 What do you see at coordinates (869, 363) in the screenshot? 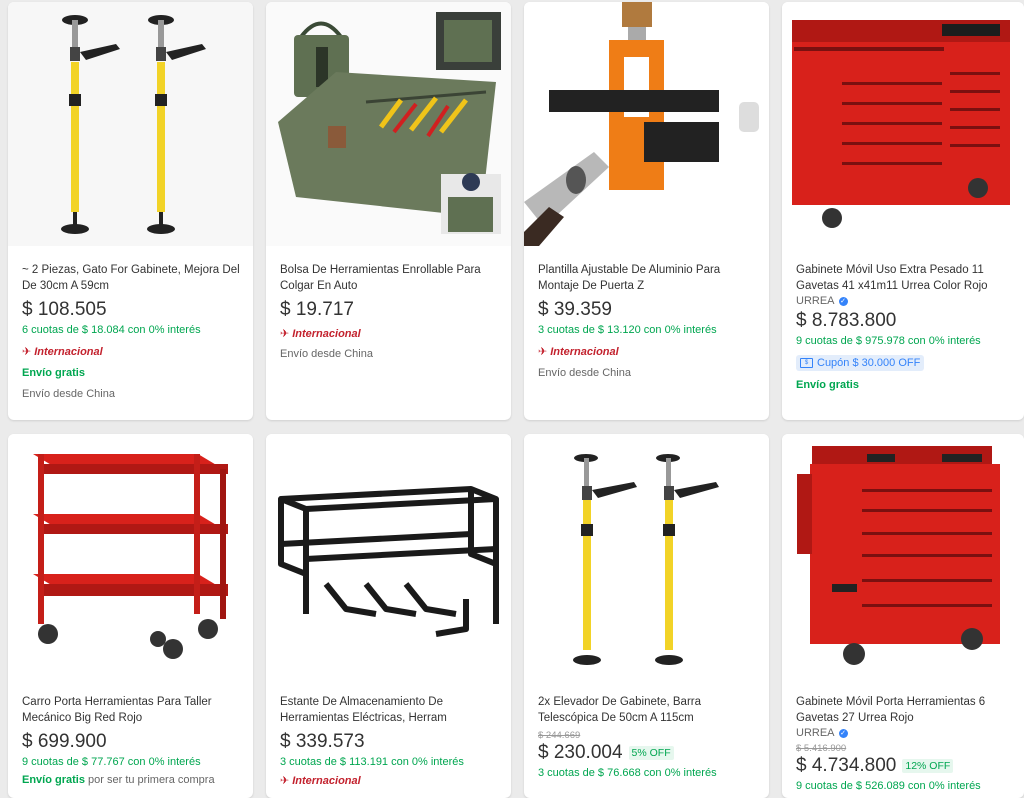
I see `coupon-label: Cupón $ 30.000 OFF` at bounding box center [869, 363].